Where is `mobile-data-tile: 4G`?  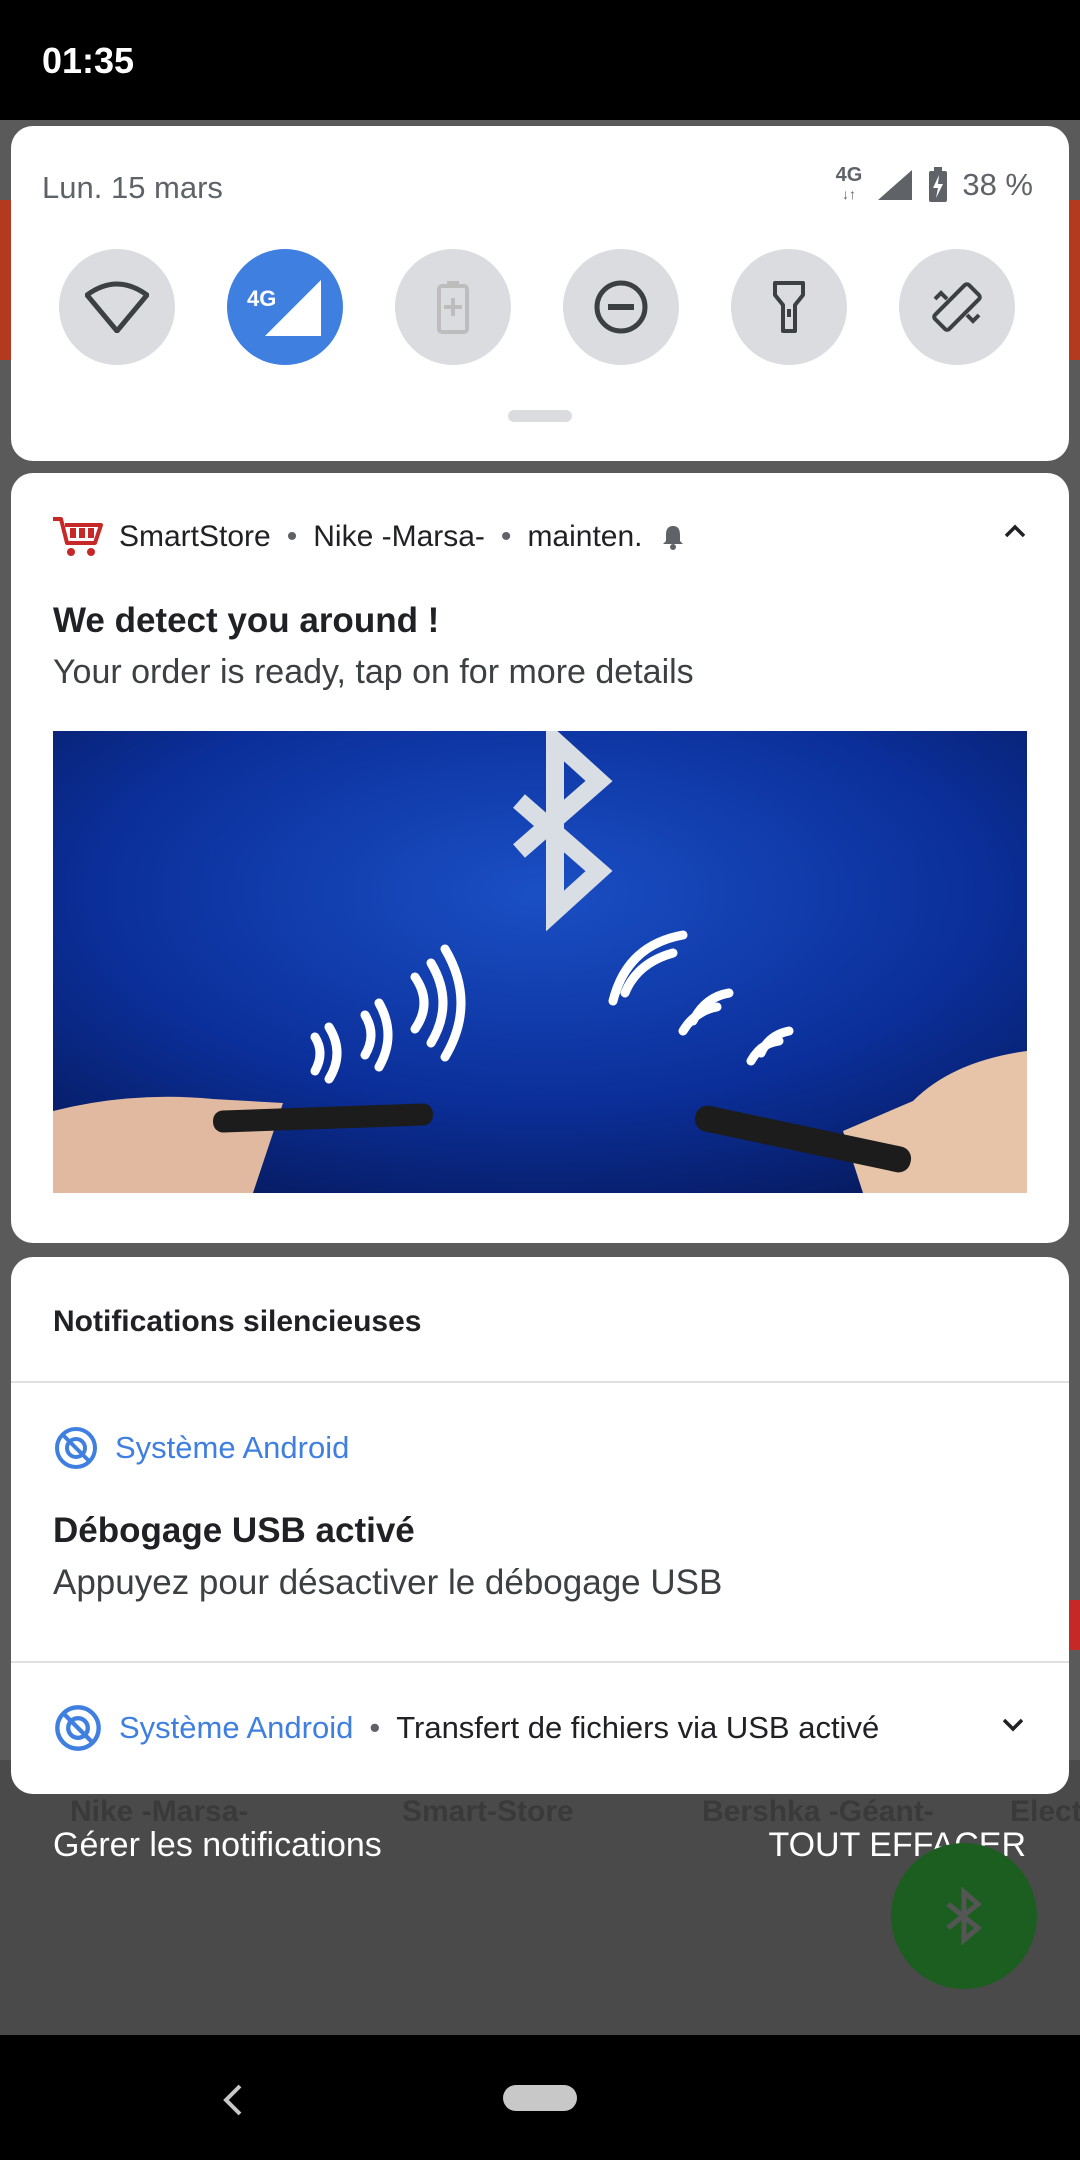 mobile-data-tile: 4G is located at coordinates (285, 307).